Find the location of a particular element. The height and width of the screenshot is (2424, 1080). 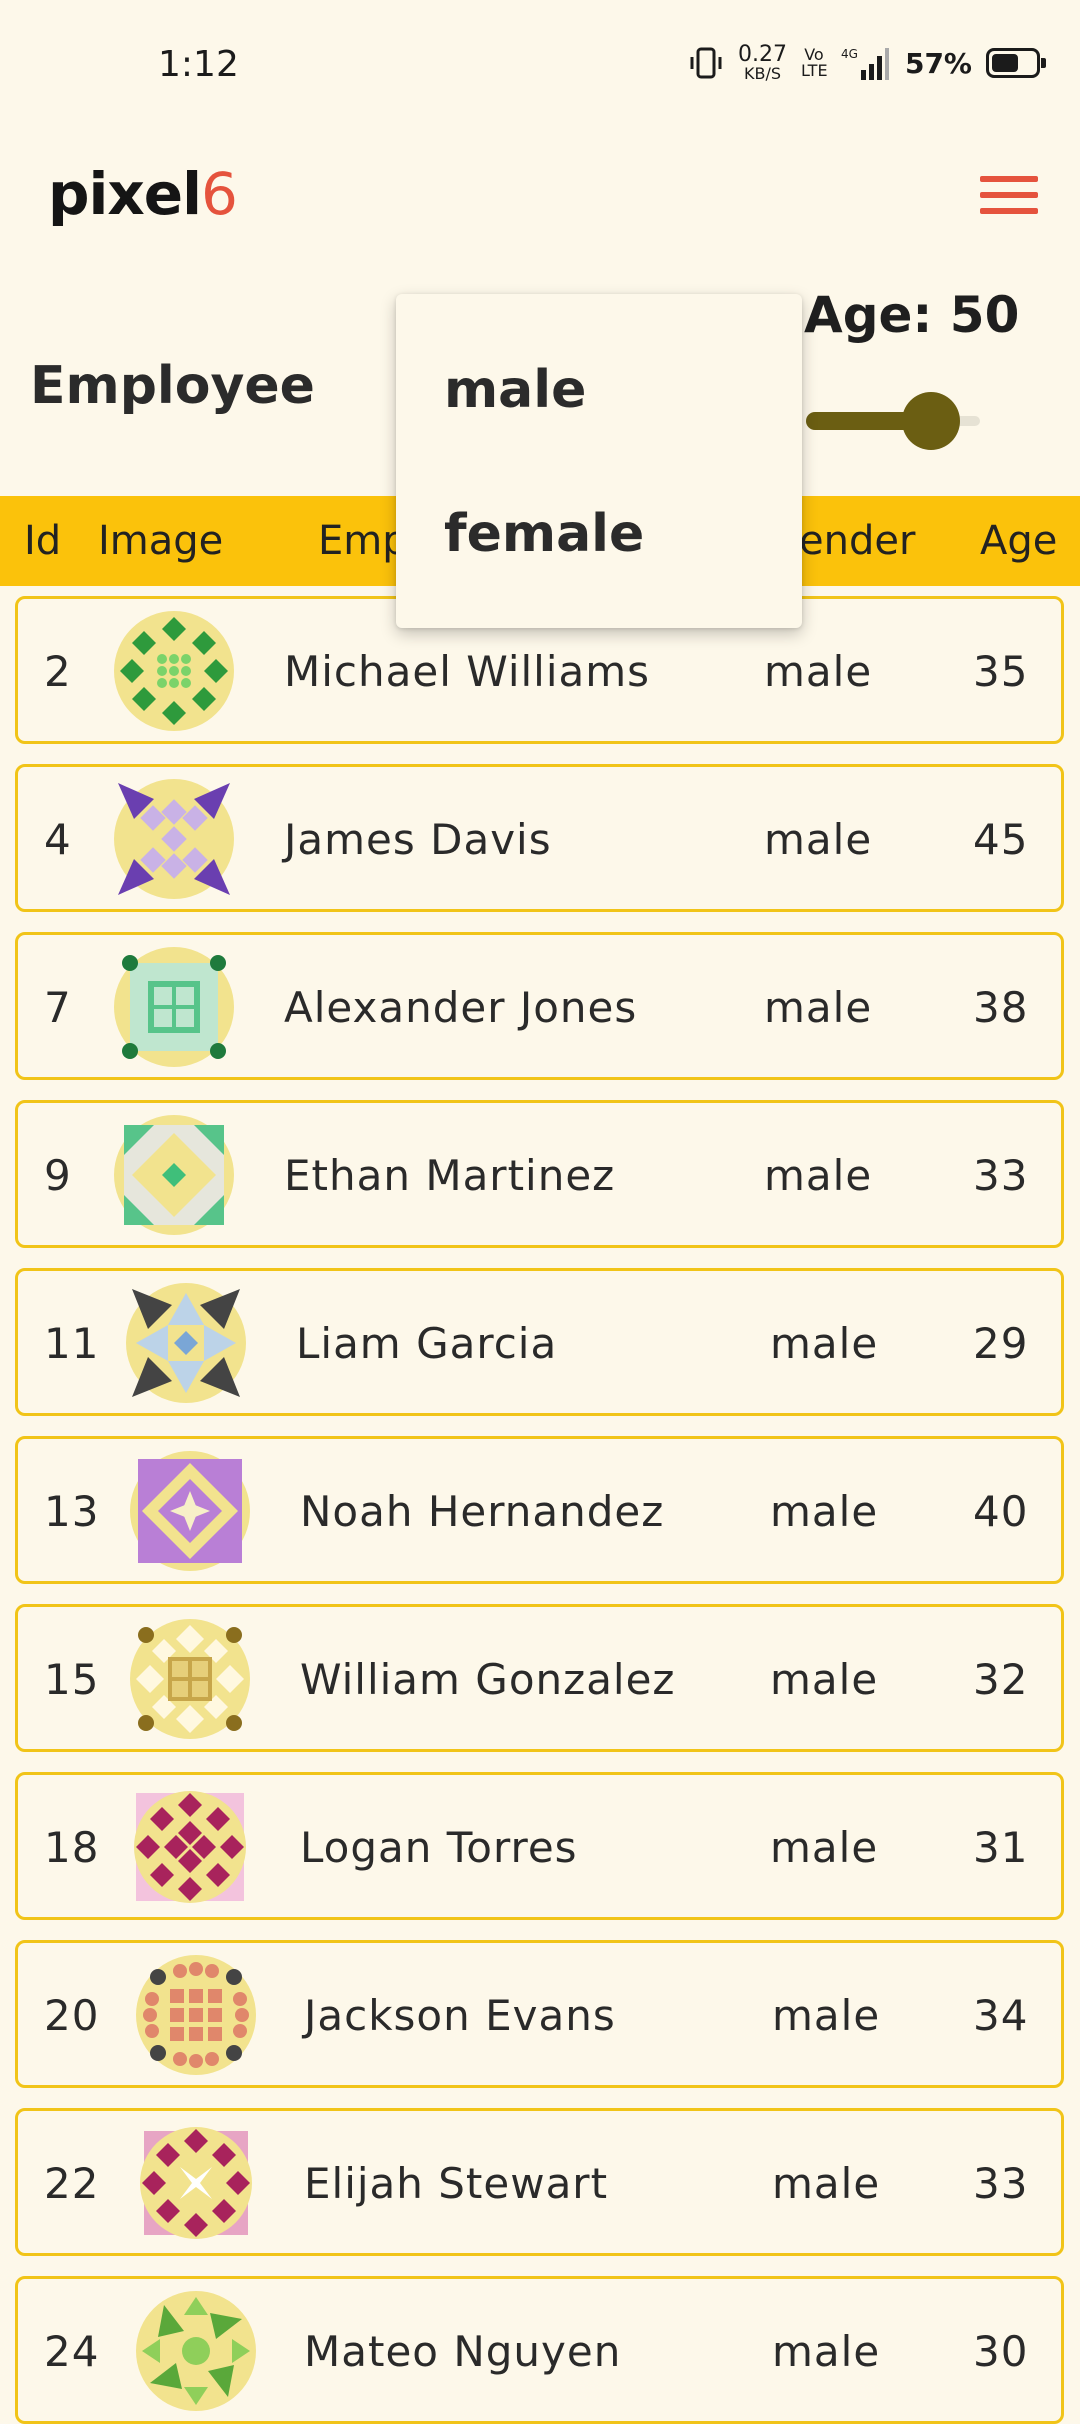

battery-percent: 57% is located at coordinates (938, 63).